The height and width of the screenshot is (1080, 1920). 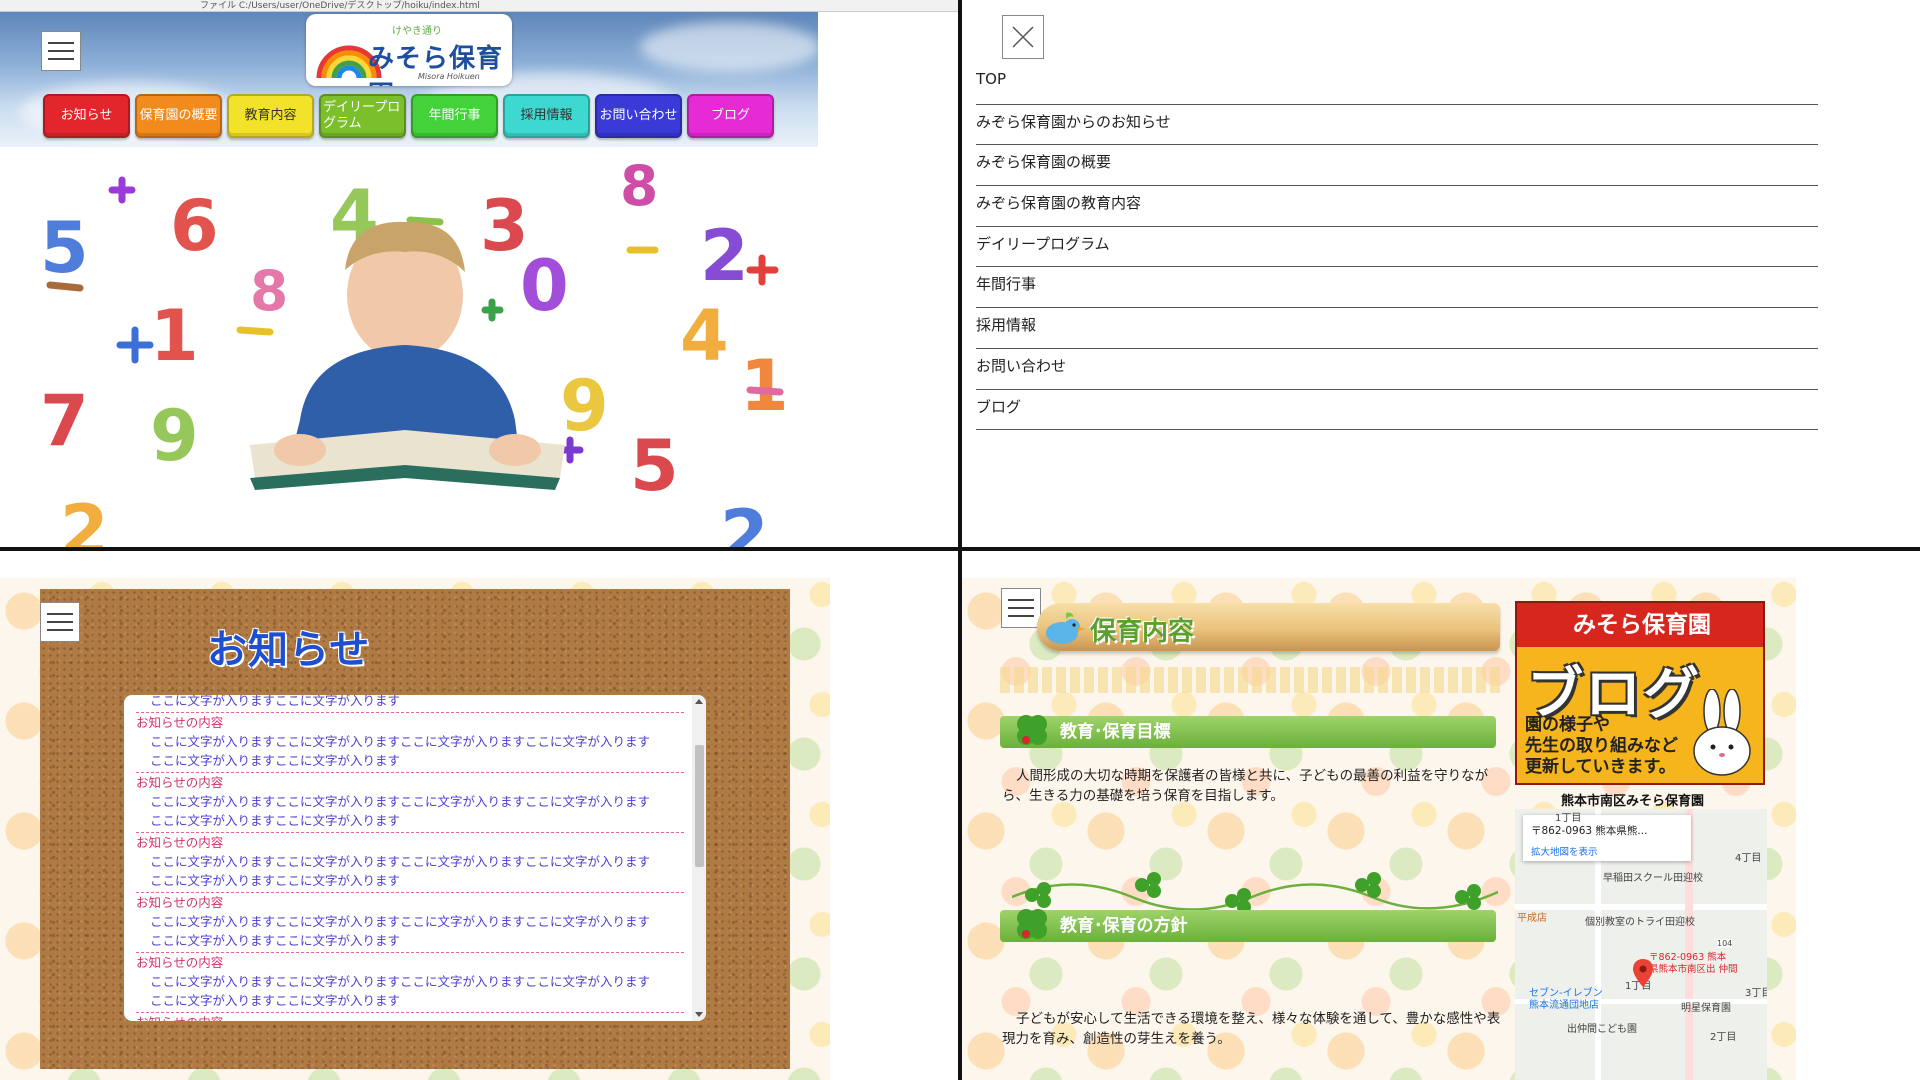 I want to click on blog-banner-link: みそら保育園 ブログ 園の様子や 先生の取り組みなど 更新していきます。, so click(x=1640, y=693).